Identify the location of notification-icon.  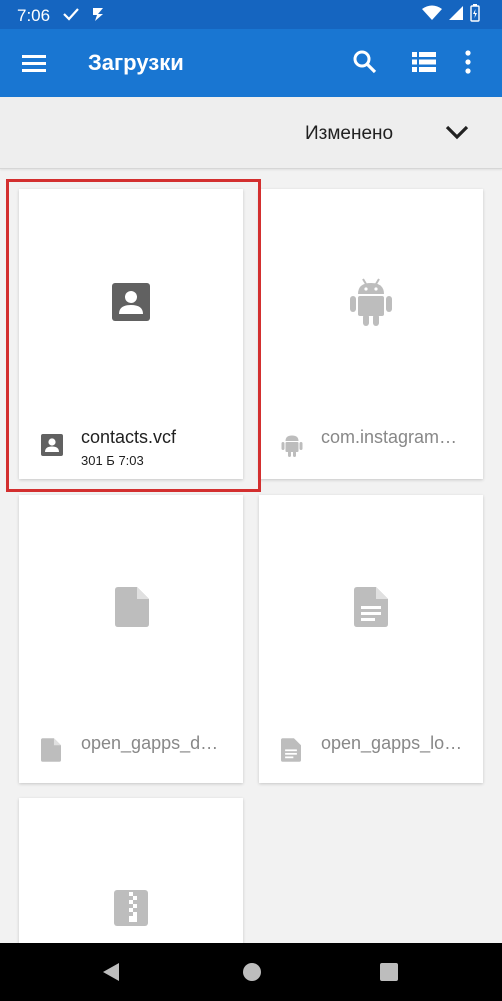
(98, 14).